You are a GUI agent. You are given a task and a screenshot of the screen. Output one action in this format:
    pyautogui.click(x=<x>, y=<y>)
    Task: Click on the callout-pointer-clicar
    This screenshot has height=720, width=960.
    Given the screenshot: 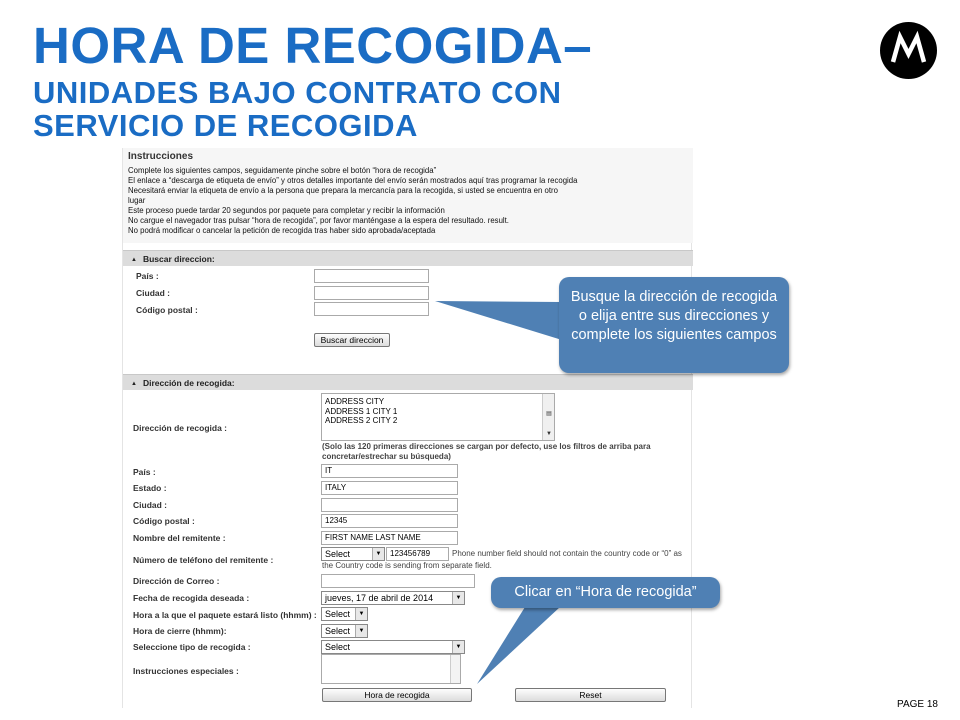 What is the action you would take?
    pyautogui.click(x=518, y=645)
    